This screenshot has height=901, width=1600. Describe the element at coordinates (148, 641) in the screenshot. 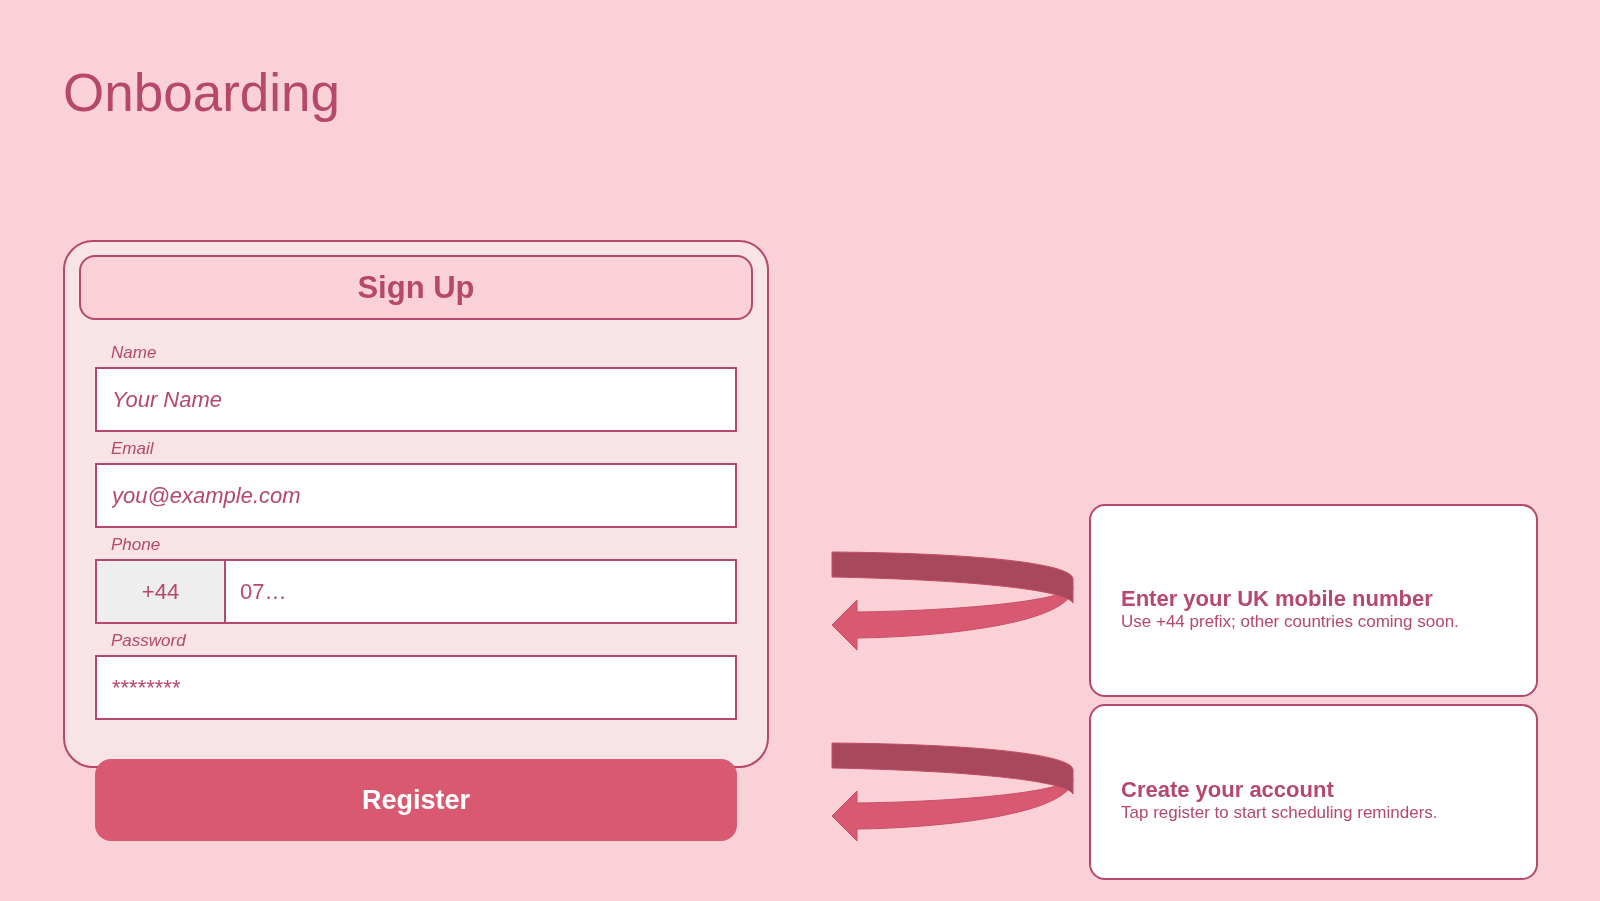

I see `field-label: Password` at that location.